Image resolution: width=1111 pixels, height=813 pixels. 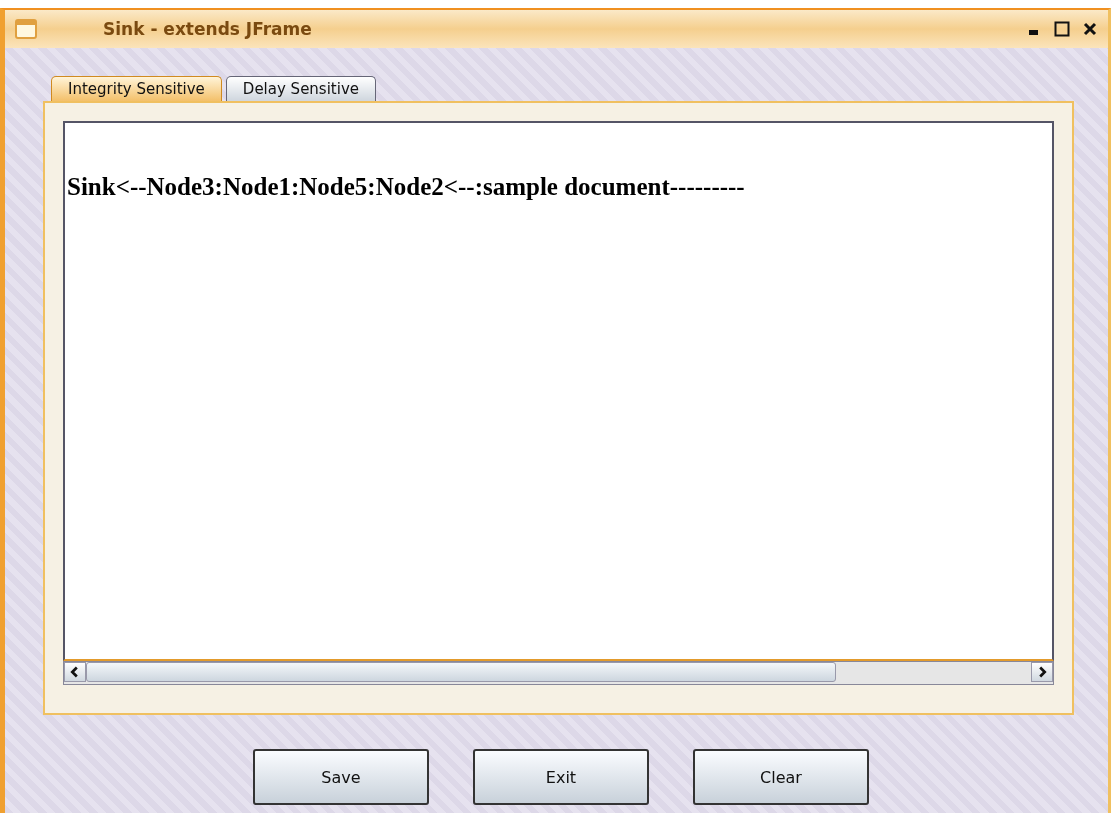 I want to click on window-title: Sink - extends JFrame, so click(x=208, y=29).